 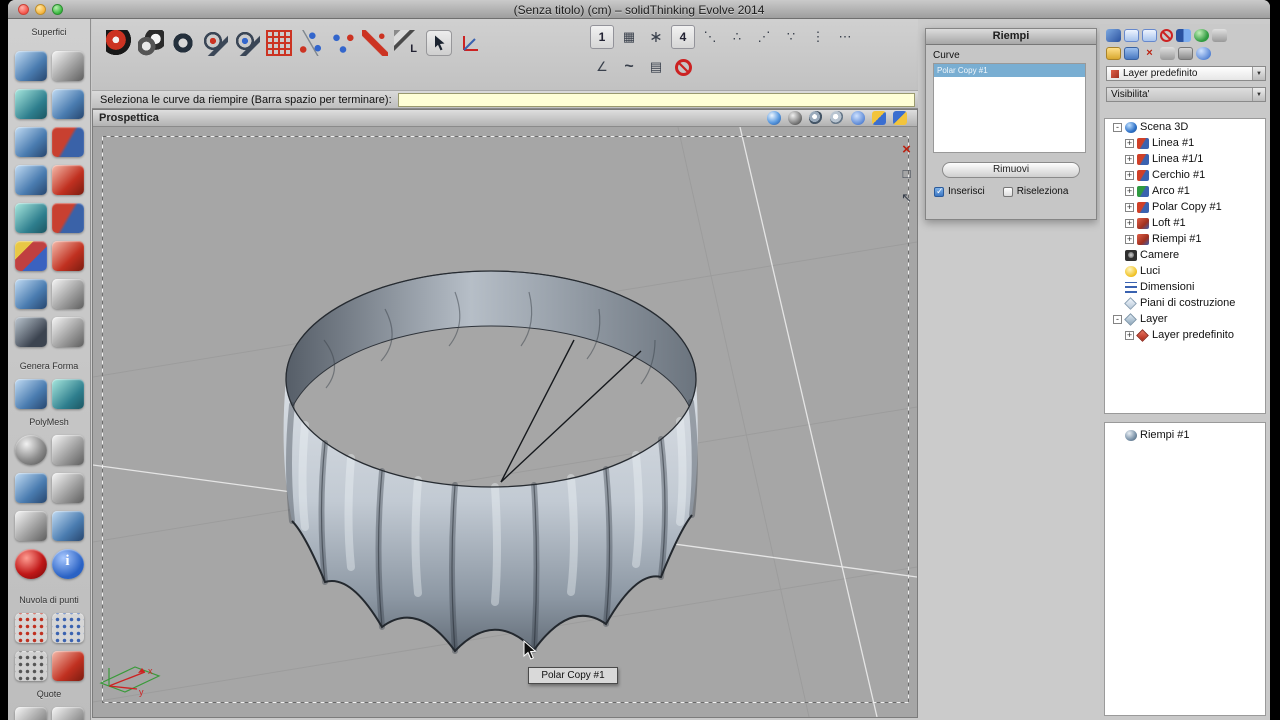 What do you see at coordinates (247, 43) in the screenshot?
I see `zoom-blue-icon` at bounding box center [247, 43].